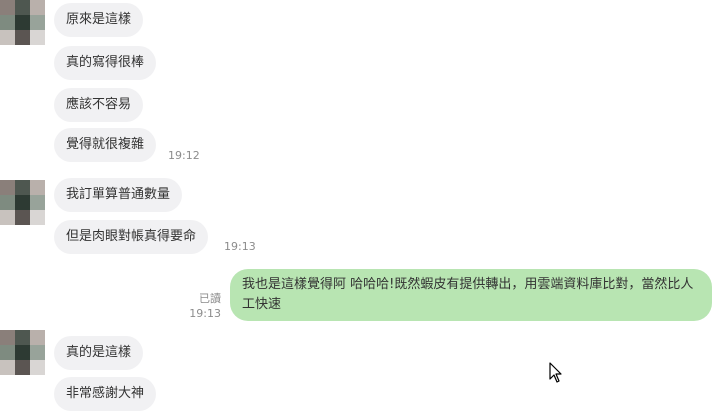 The image size is (721, 415). What do you see at coordinates (99, 20) in the screenshot?
I see `incoming-message: 原來是這樣` at bounding box center [99, 20].